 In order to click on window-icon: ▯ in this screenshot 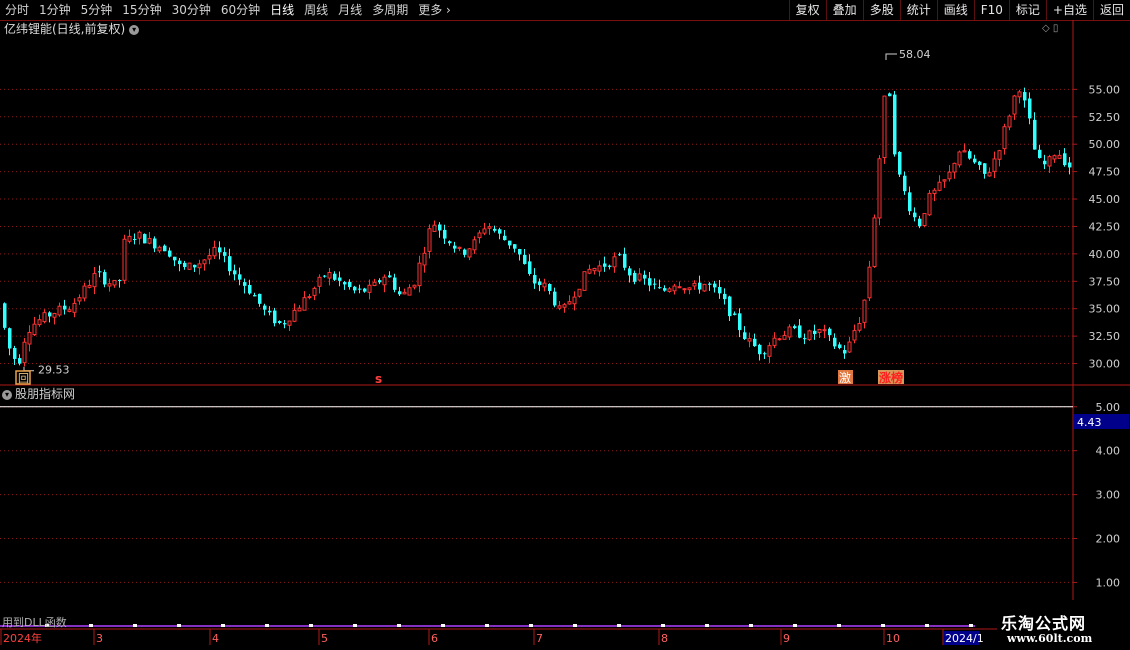, I will do `click(1056, 28)`.